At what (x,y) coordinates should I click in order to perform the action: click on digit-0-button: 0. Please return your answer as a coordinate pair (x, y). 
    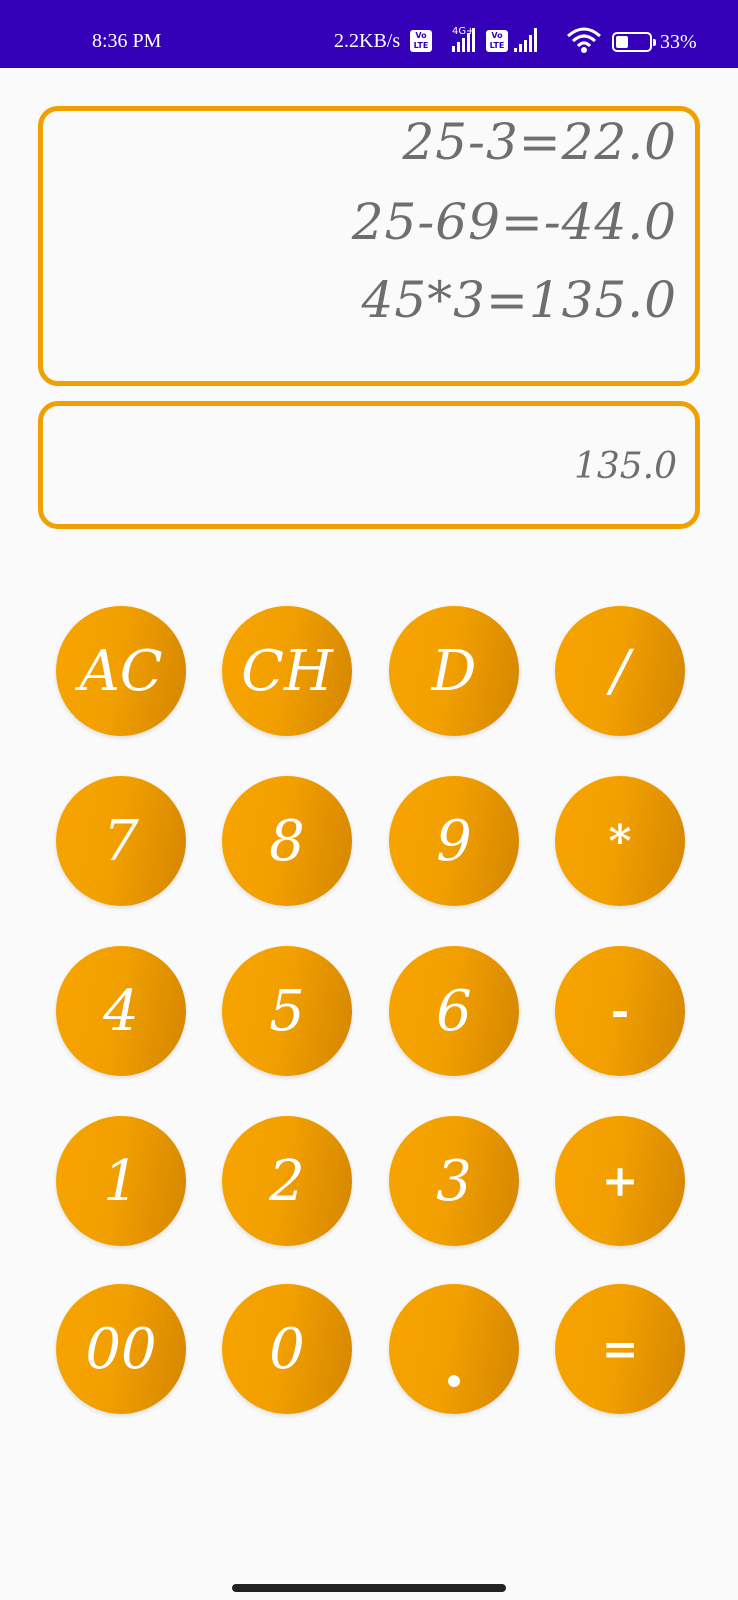
    Looking at the image, I should click on (287, 1349).